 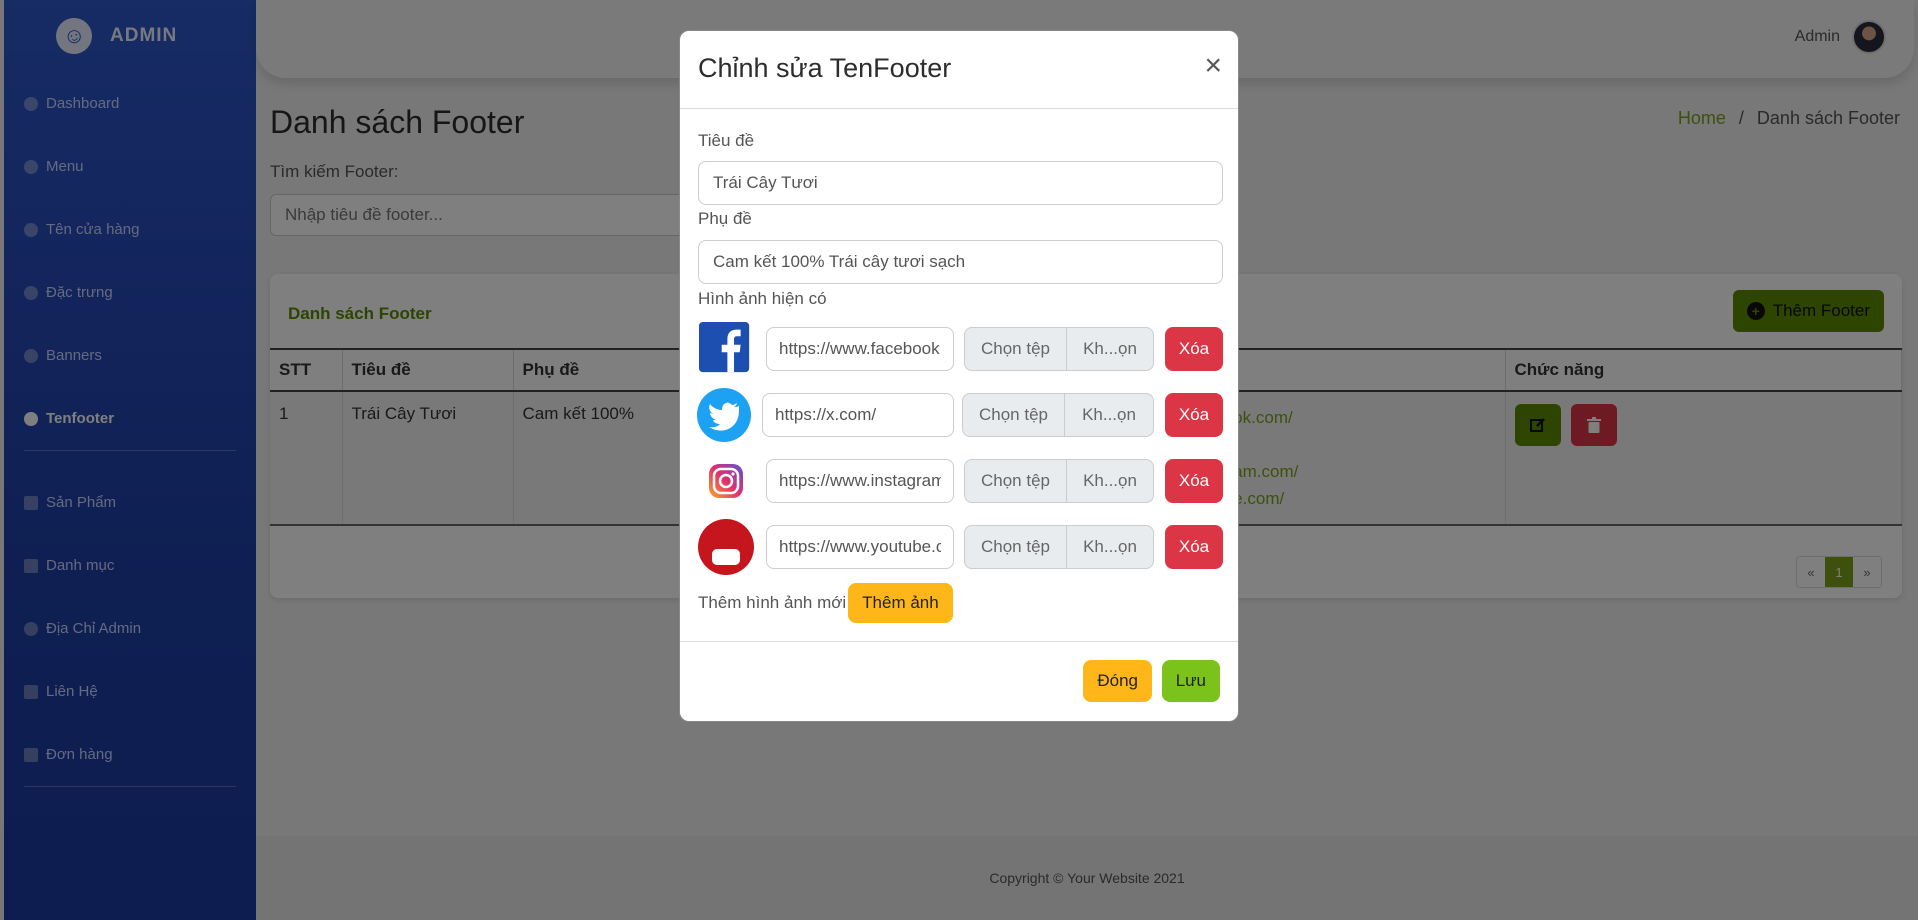 What do you see at coordinates (959, 681) in the screenshot?
I see `modal-footer: Đóng Lưu` at bounding box center [959, 681].